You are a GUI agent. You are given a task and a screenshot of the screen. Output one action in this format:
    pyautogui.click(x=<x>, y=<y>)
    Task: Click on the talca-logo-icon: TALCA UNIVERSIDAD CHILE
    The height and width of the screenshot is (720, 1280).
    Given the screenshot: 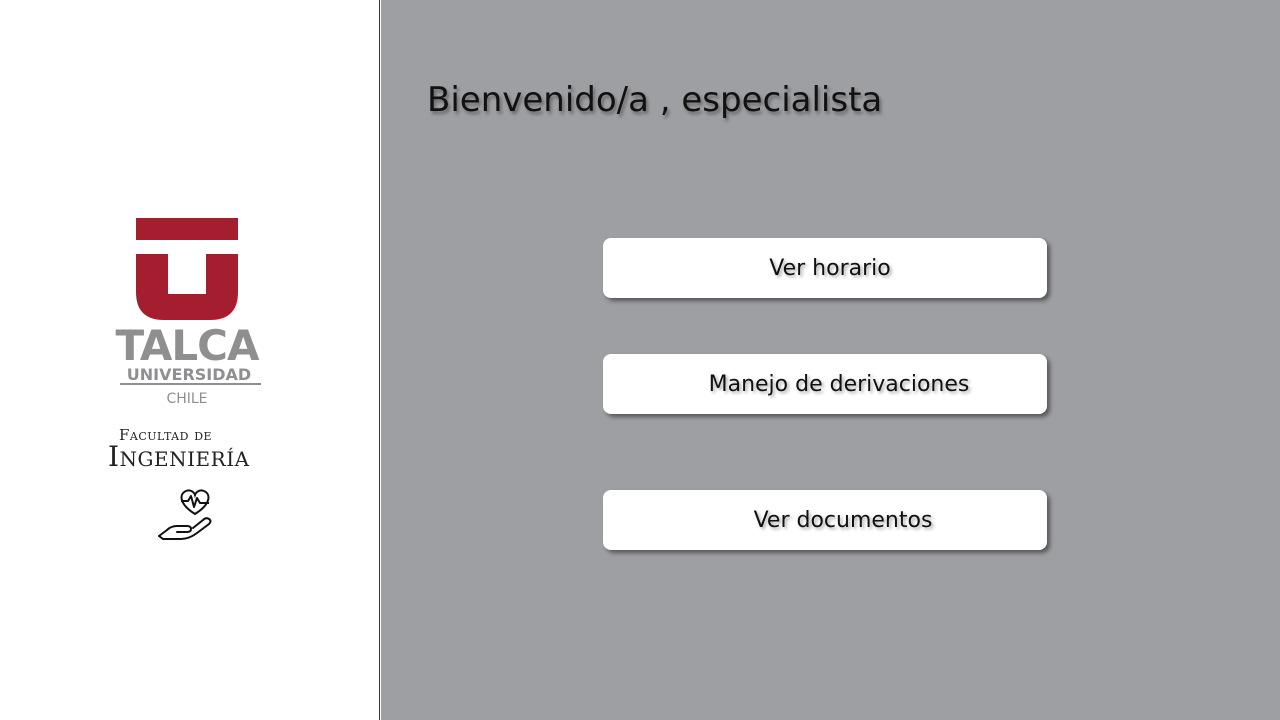 What is the action you would take?
    pyautogui.click(x=188, y=312)
    